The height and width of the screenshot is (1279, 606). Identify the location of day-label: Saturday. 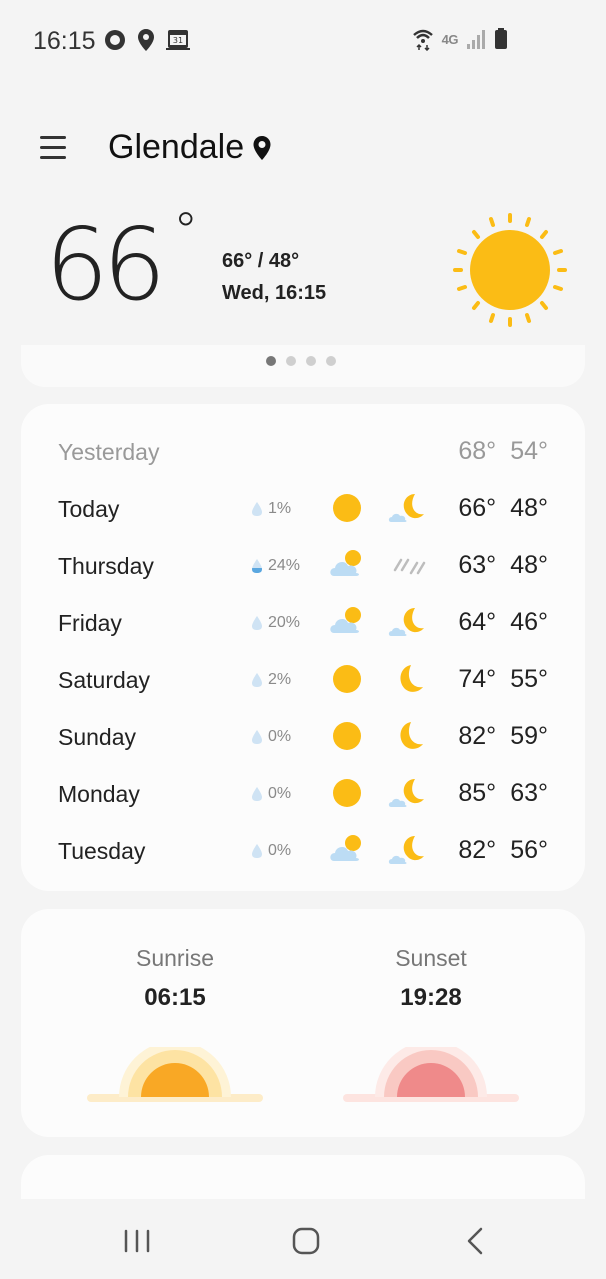
(104, 680).